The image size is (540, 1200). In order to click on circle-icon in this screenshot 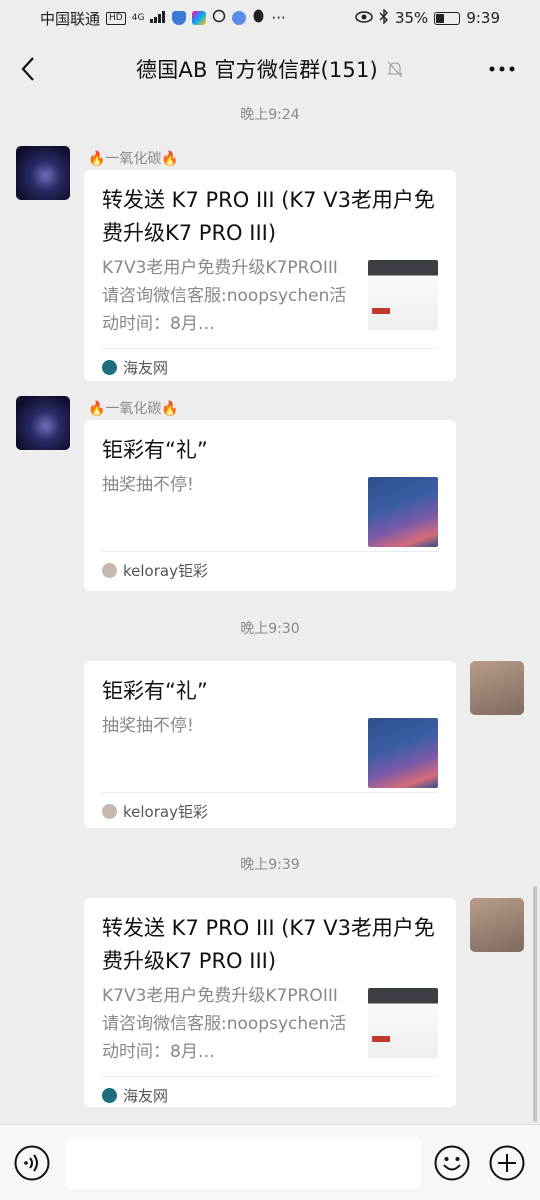, I will do `click(219, 18)`.